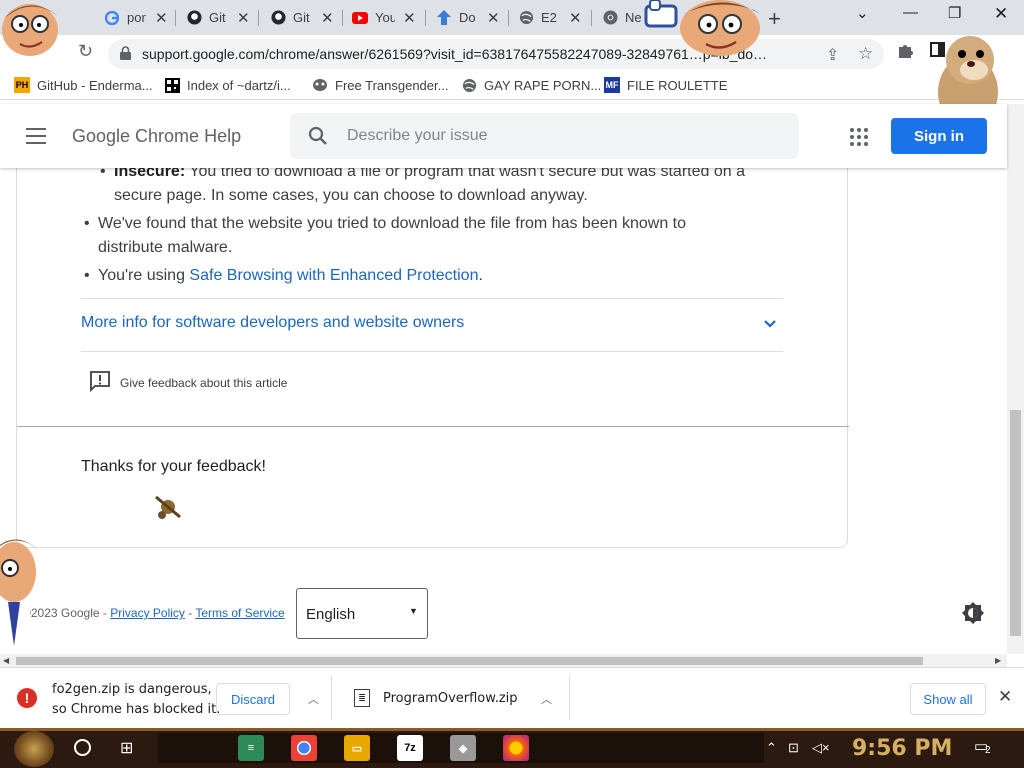  Describe the element at coordinates (770, 325) in the screenshot. I see `chevron-down-icon` at that location.